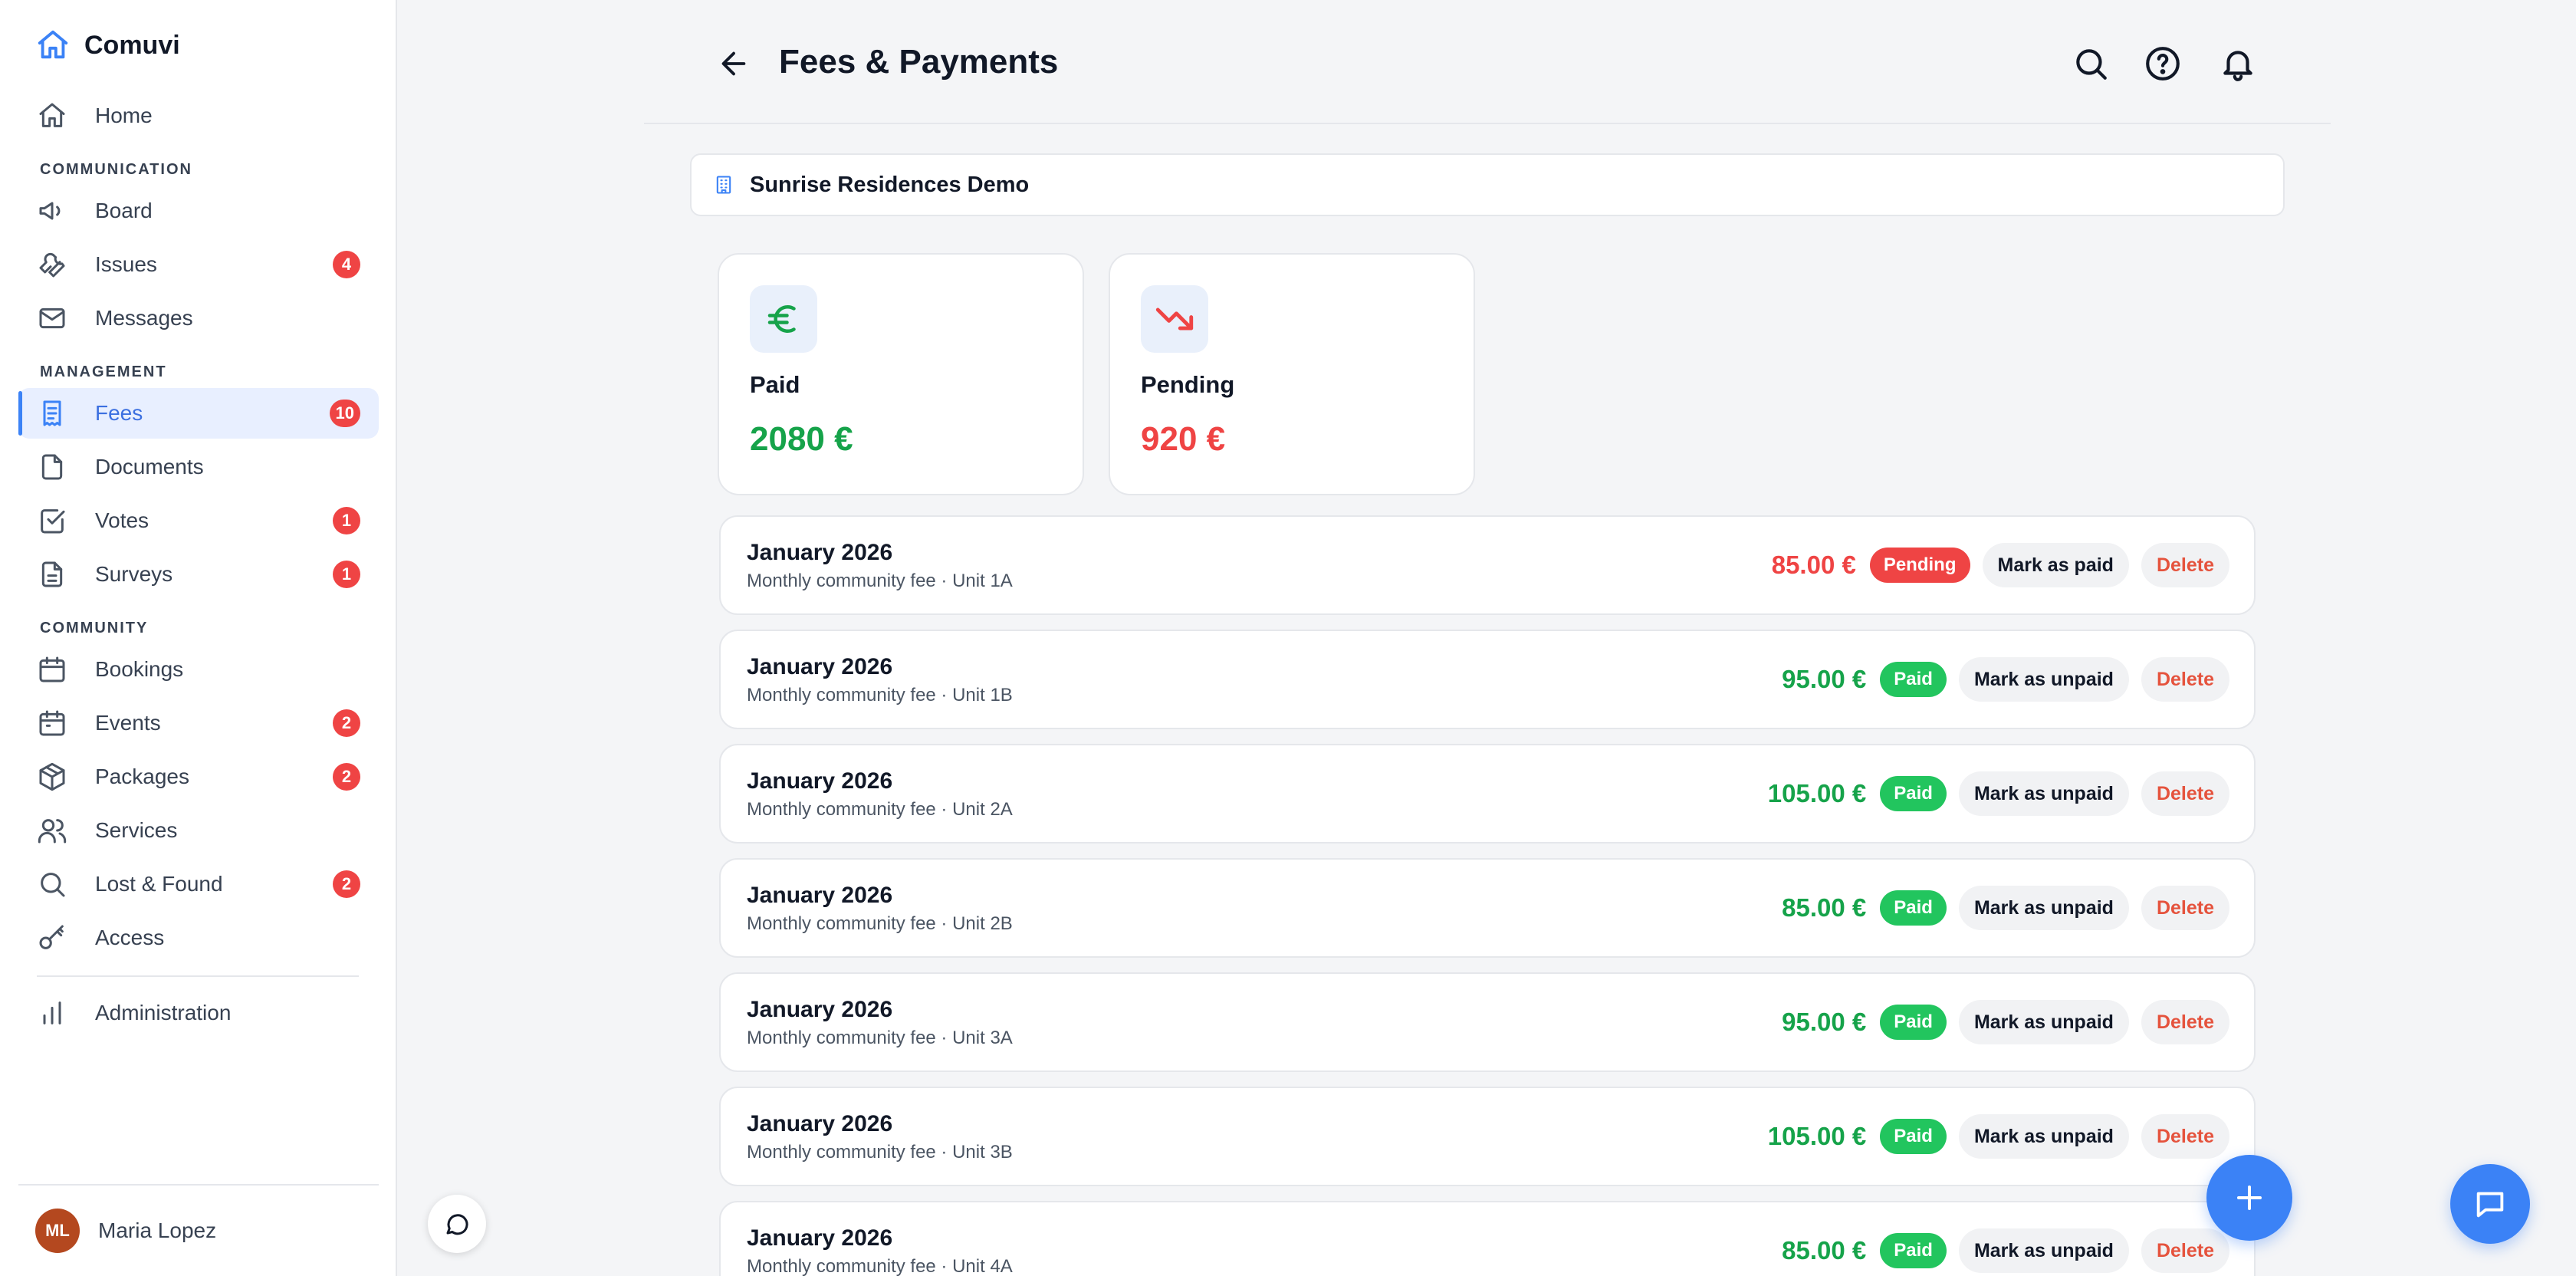 The width and height of the screenshot is (2576, 1276). What do you see at coordinates (346, 884) in the screenshot?
I see `lost-found-count-badge: 2` at bounding box center [346, 884].